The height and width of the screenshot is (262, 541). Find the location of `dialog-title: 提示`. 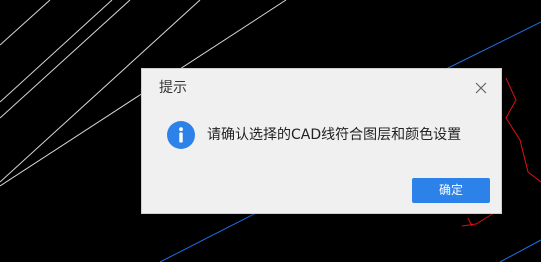

dialog-title: 提示 is located at coordinates (173, 88).